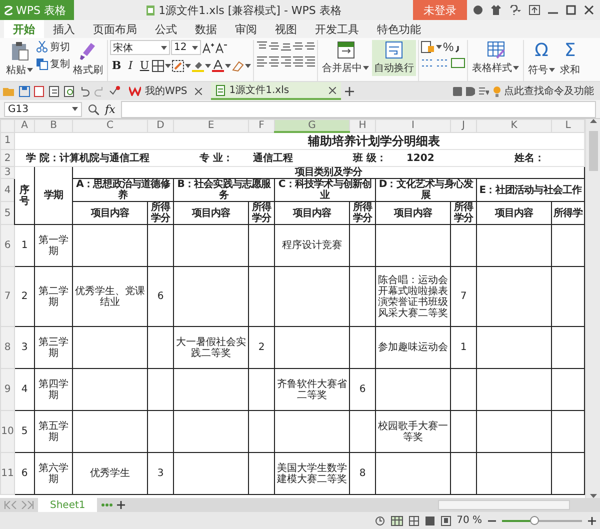 The image size is (600, 529). What do you see at coordinates (144, 65) in the screenshot?
I see `underline-button: U` at bounding box center [144, 65].